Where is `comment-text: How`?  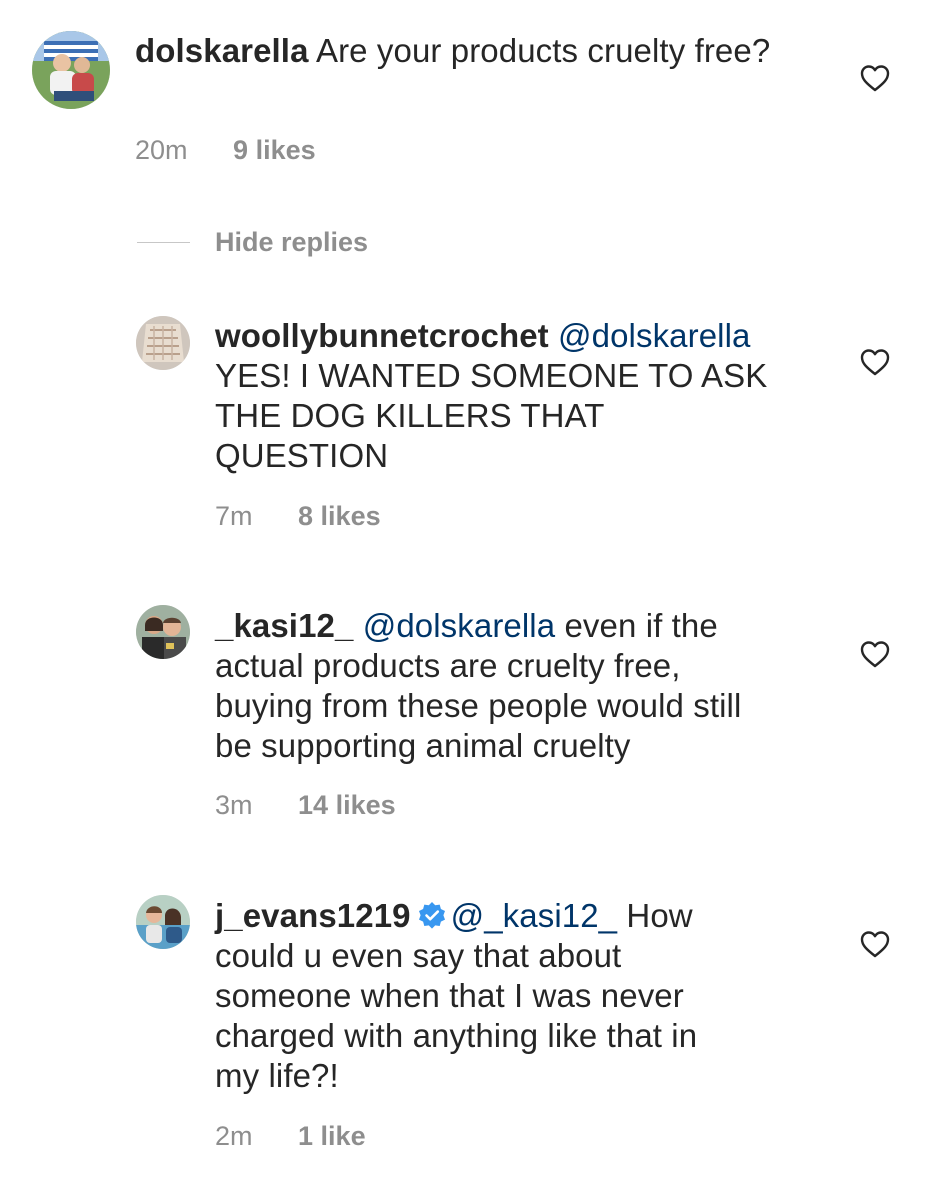 comment-text: How is located at coordinates (659, 915).